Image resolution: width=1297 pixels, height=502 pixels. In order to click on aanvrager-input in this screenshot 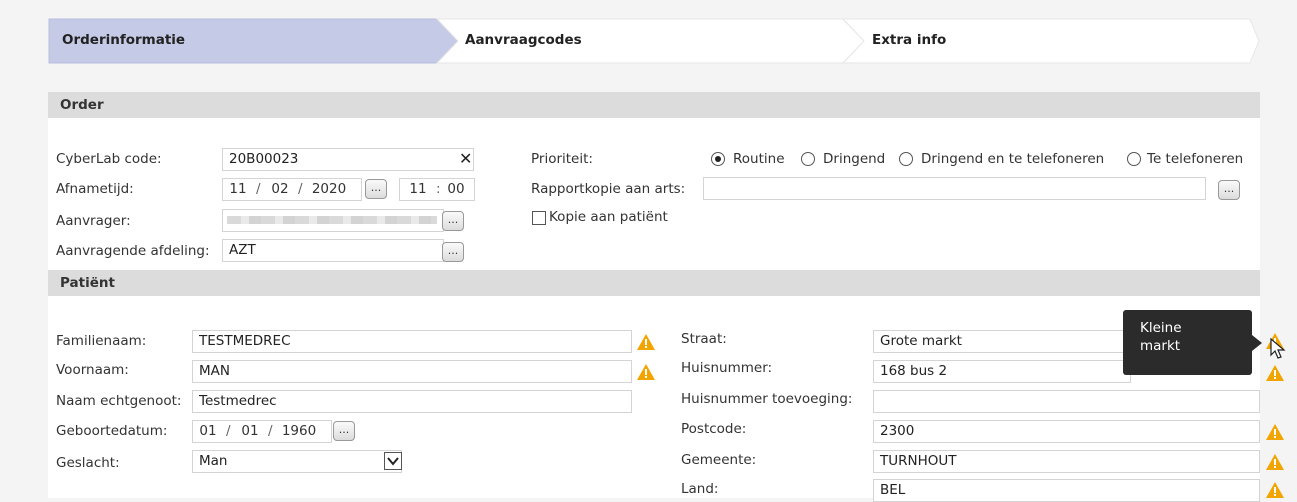, I will do `click(333, 220)`.